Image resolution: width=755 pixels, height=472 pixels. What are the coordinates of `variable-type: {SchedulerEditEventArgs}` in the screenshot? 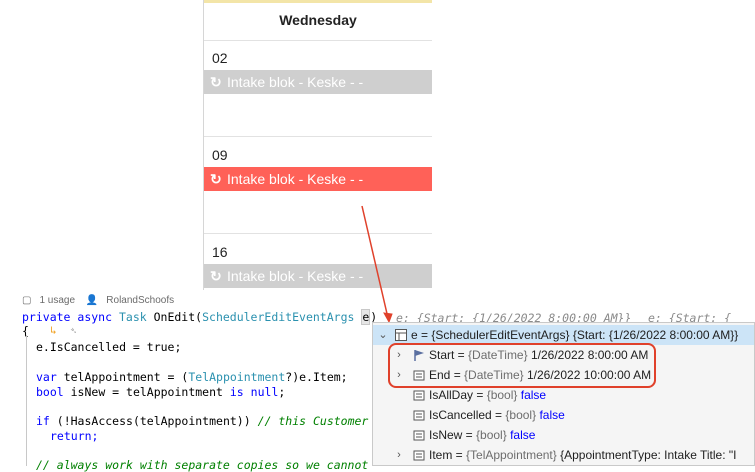 It's located at (500, 335).